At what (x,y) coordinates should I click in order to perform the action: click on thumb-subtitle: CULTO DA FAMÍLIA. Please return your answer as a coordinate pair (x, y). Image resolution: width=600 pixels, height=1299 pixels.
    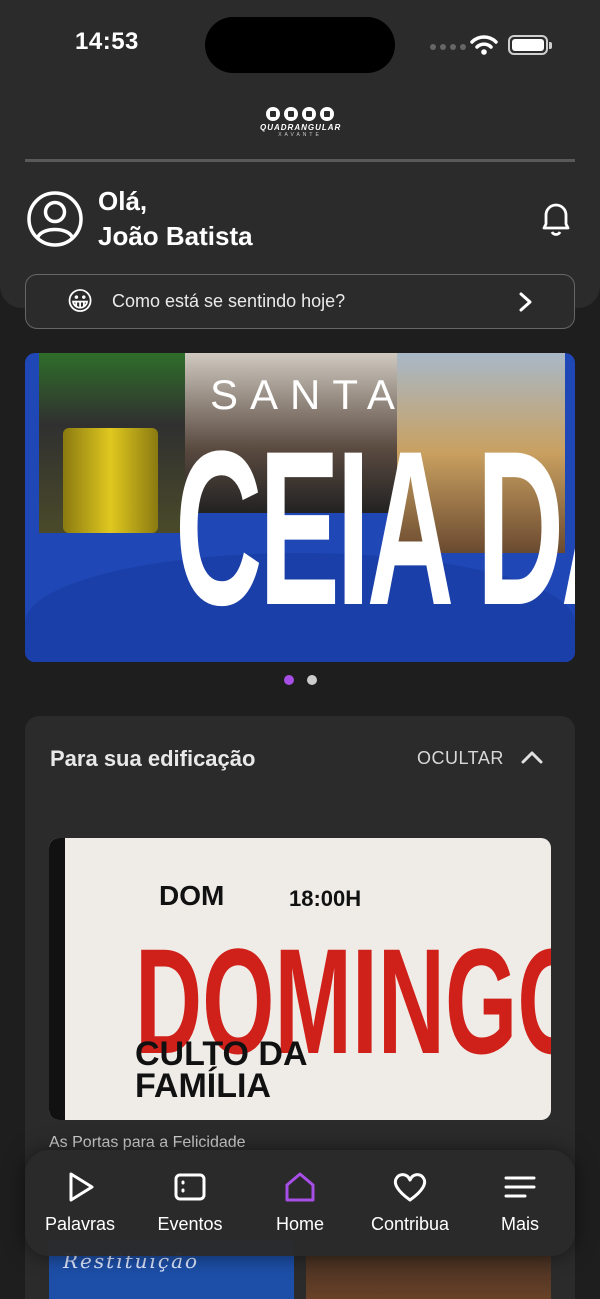
    Looking at the image, I should click on (221, 1070).